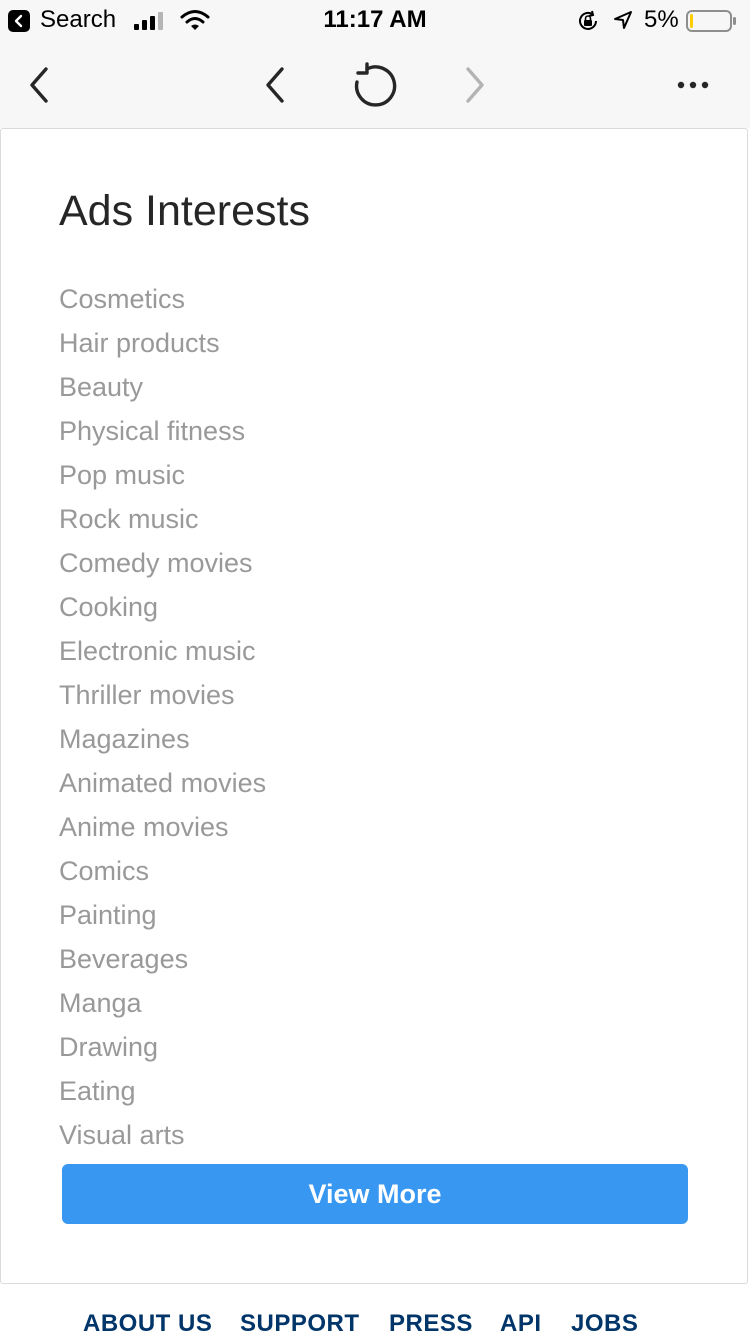 This screenshot has height=1338, width=750. What do you see at coordinates (122, 299) in the screenshot?
I see `list-item: Cosmetics` at bounding box center [122, 299].